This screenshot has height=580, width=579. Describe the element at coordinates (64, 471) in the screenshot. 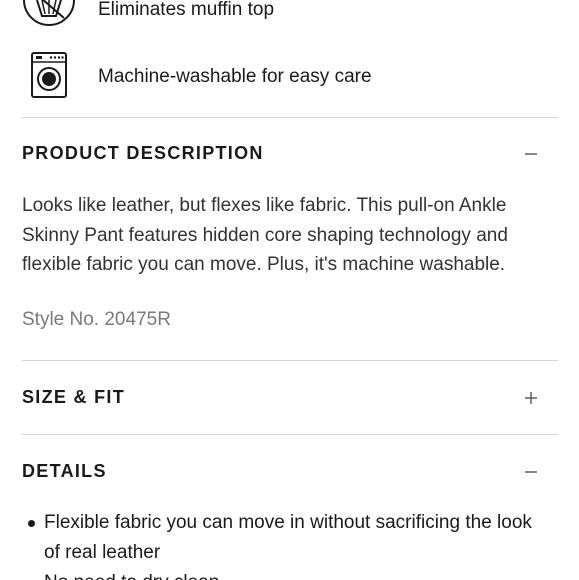

I see `section-title: DETAILS` at that location.